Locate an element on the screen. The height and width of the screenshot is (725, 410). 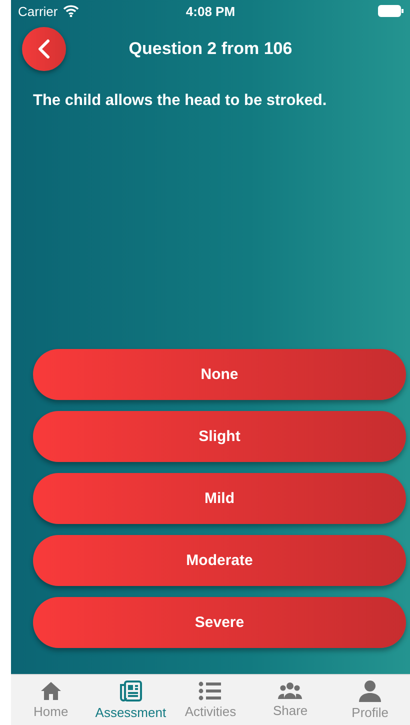
home-icon is located at coordinates (51, 691).